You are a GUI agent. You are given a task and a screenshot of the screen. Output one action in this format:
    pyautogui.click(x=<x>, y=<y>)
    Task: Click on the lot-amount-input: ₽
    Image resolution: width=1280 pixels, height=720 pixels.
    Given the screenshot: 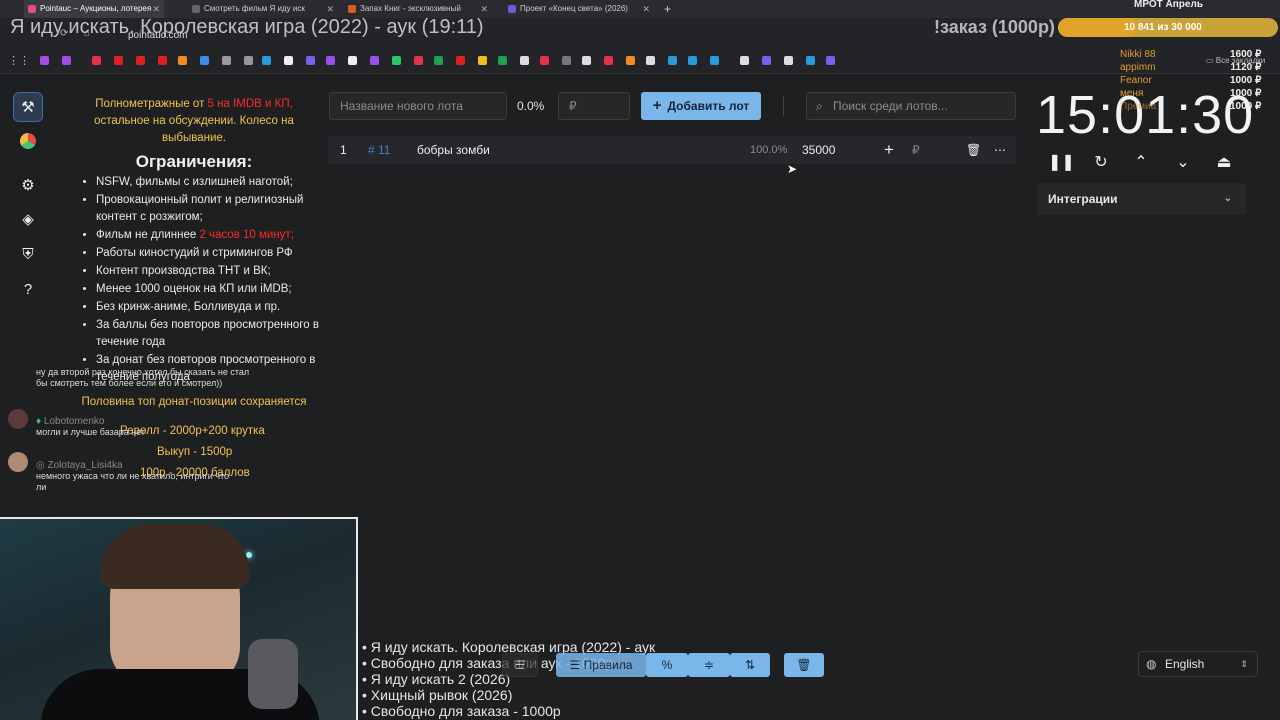 What is the action you would take?
    pyautogui.click(x=594, y=106)
    